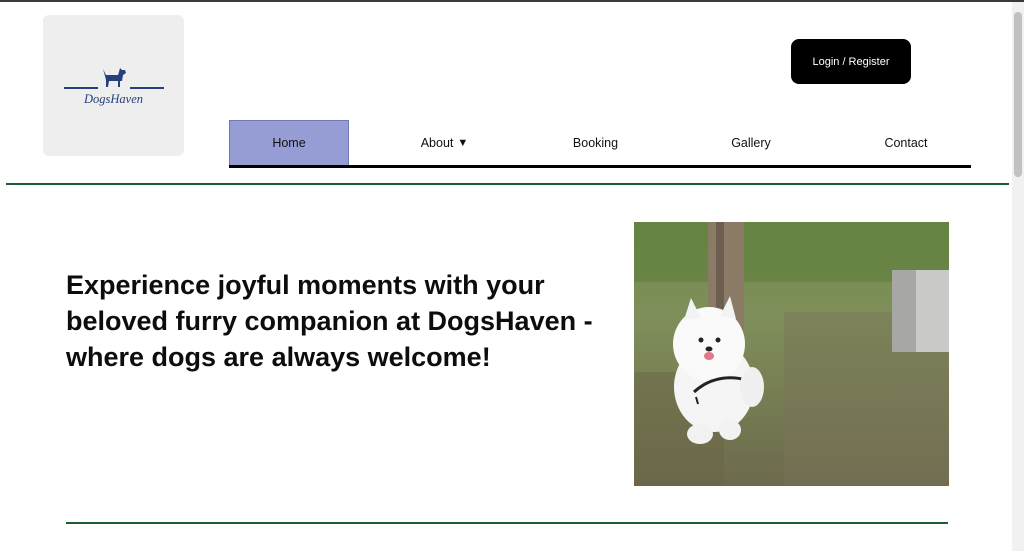  What do you see at coordinates (600, 166) in the screenshot?
I see `nav-underline` at bounding box center [600, 166].